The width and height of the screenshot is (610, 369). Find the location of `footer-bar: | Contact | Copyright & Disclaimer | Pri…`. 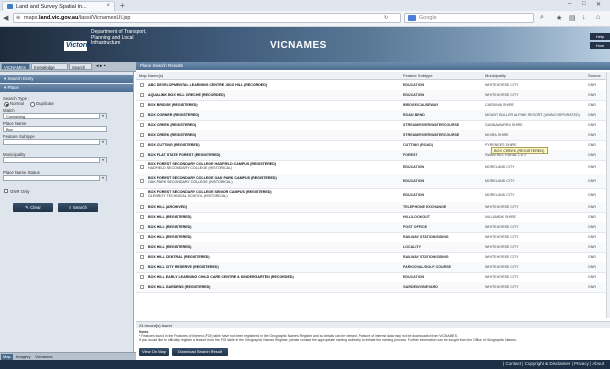

footer-bar: | Contact | Copyright & Disclaimer | Pri… is located at coordinates (305, 364).